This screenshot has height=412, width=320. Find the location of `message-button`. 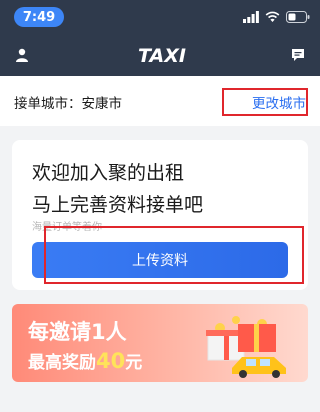

message-button is located at coordinates (298, 55).